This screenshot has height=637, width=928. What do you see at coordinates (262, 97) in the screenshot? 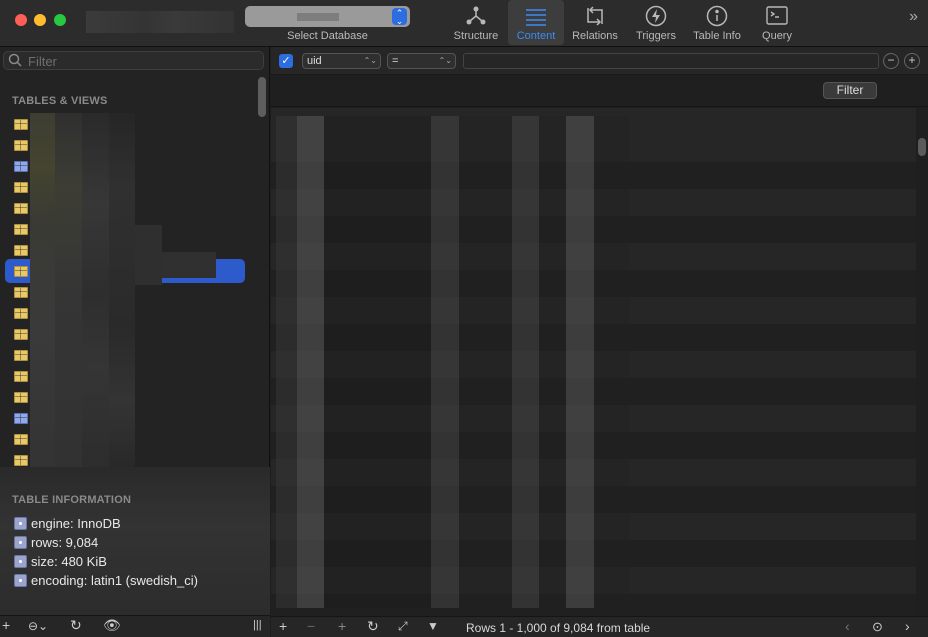
I see `sidebar-scrollbar` at bounding box center [262, 97].